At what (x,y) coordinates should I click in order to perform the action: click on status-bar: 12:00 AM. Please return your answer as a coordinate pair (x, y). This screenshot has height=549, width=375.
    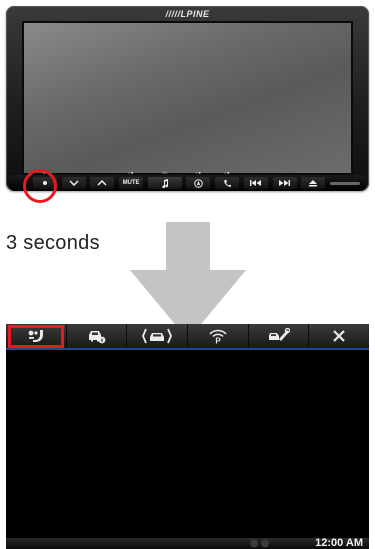
    Looking at the image, I should click on (187, 543).